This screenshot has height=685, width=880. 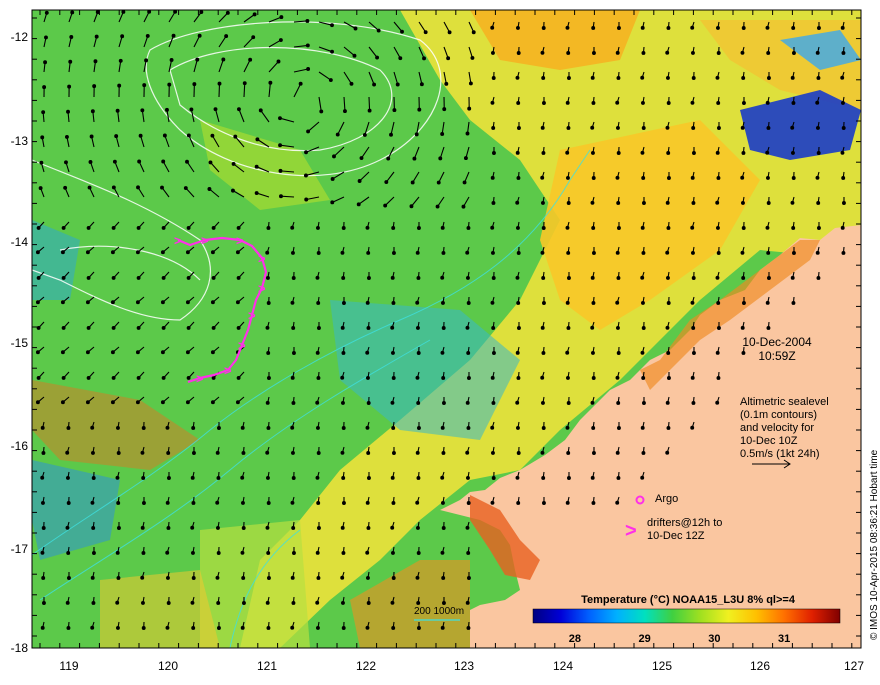 I want to click on colorbar-tick-label: 31, so click(x=784, y=639).